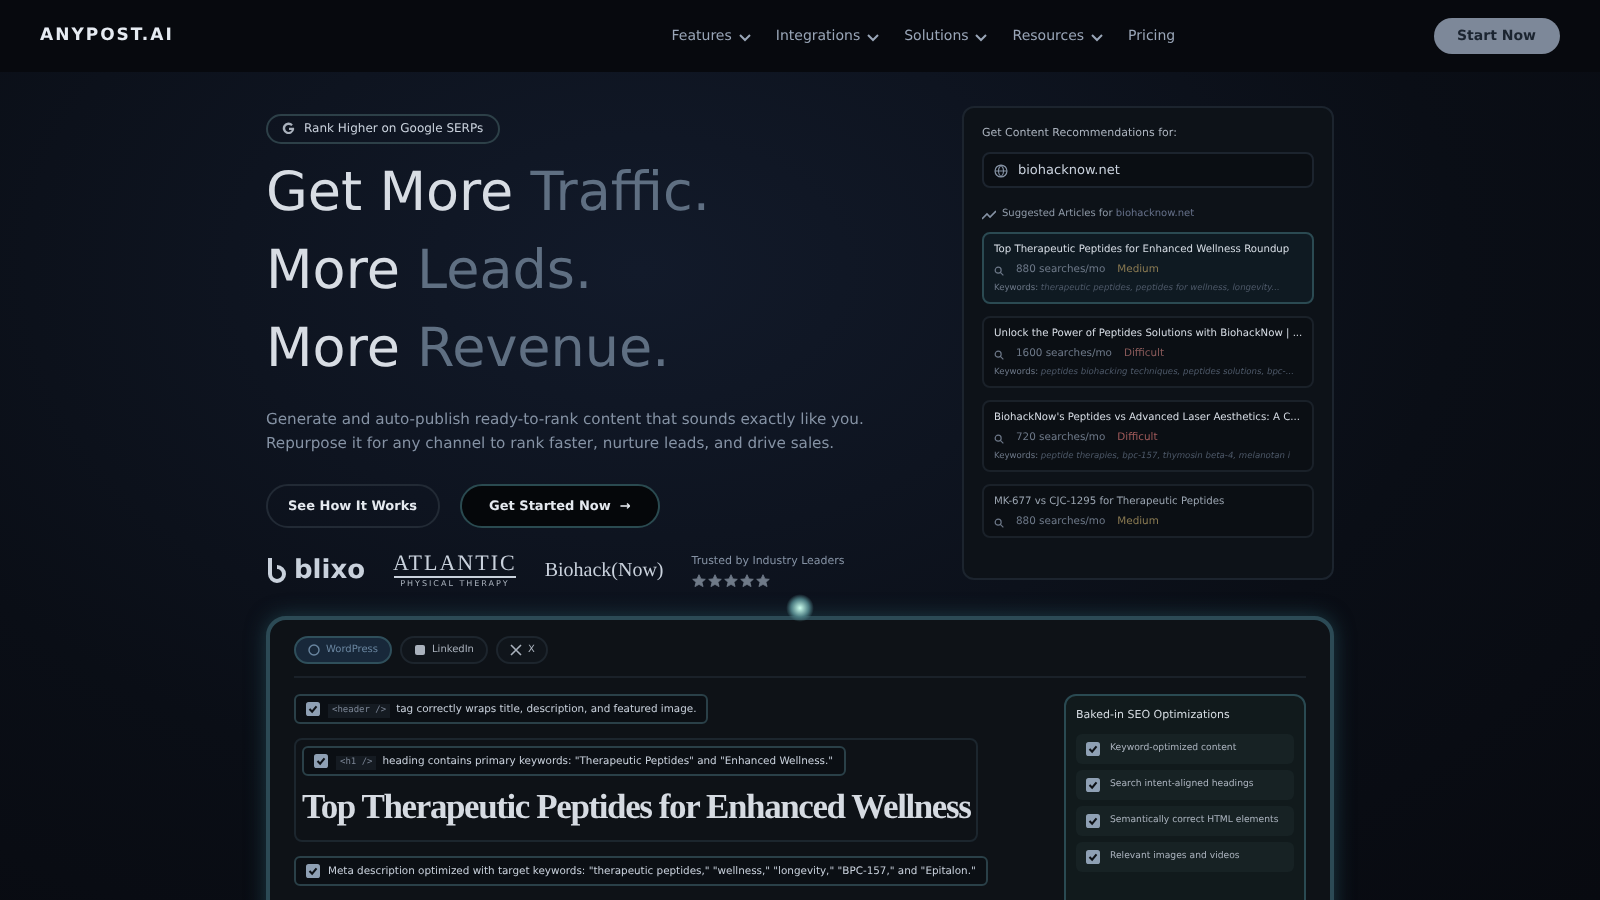  I want to click on article-heading: Top Therapeutic Peptides for Enhanced Wellness, so click(636, 807).